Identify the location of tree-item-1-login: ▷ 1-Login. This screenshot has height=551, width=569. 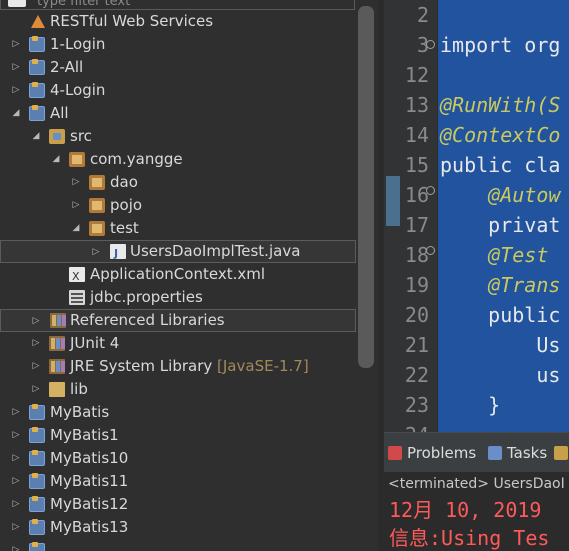
(178, 44).